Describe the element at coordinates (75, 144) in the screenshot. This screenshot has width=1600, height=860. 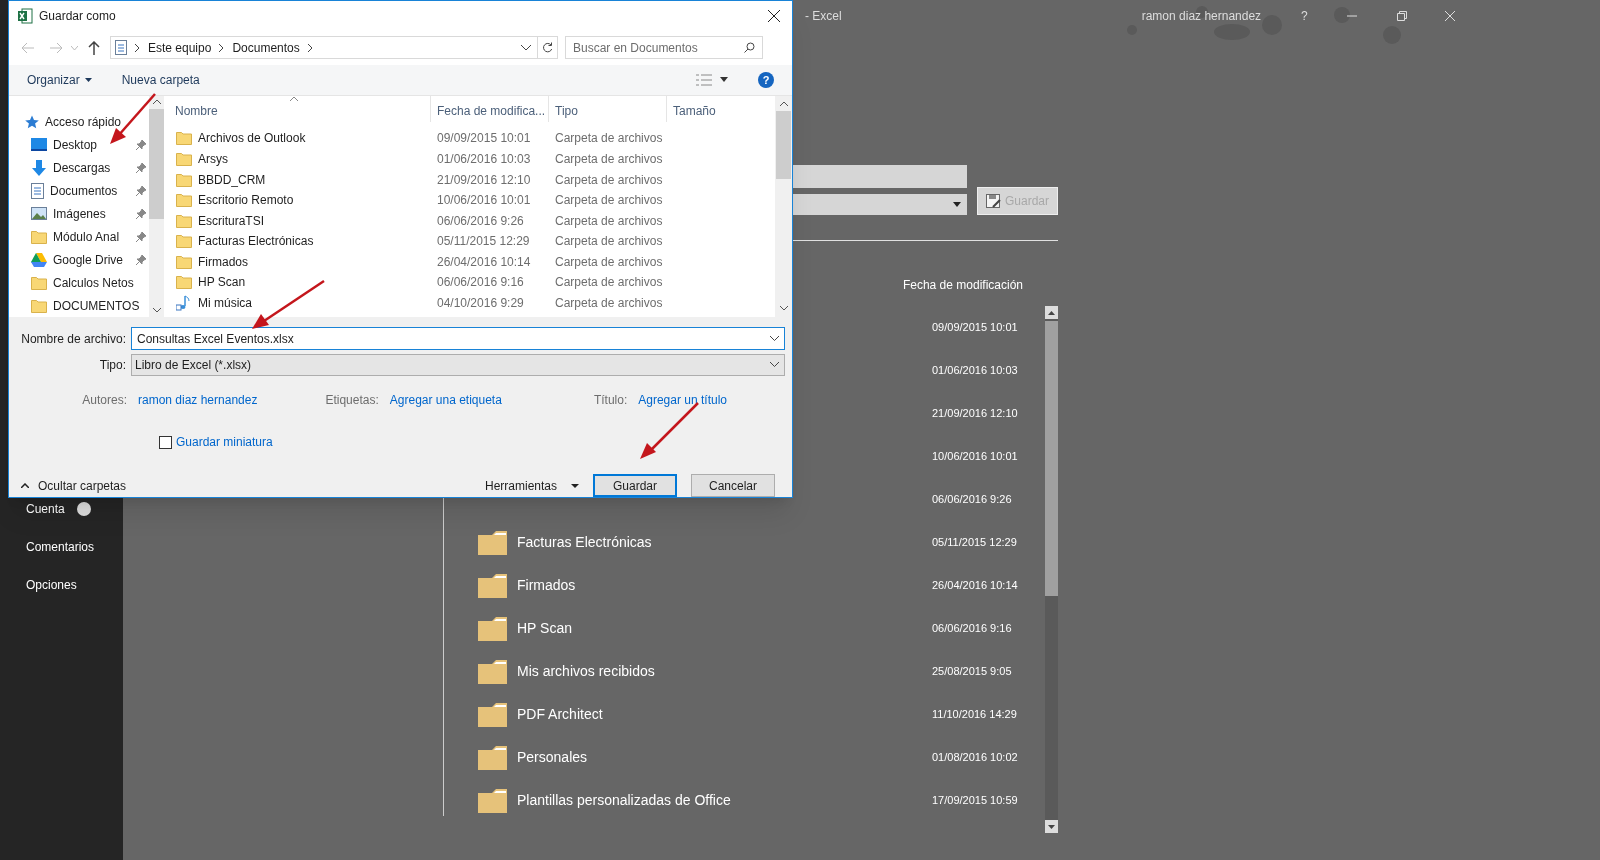
I see `nav-item: Desktop` at that location.